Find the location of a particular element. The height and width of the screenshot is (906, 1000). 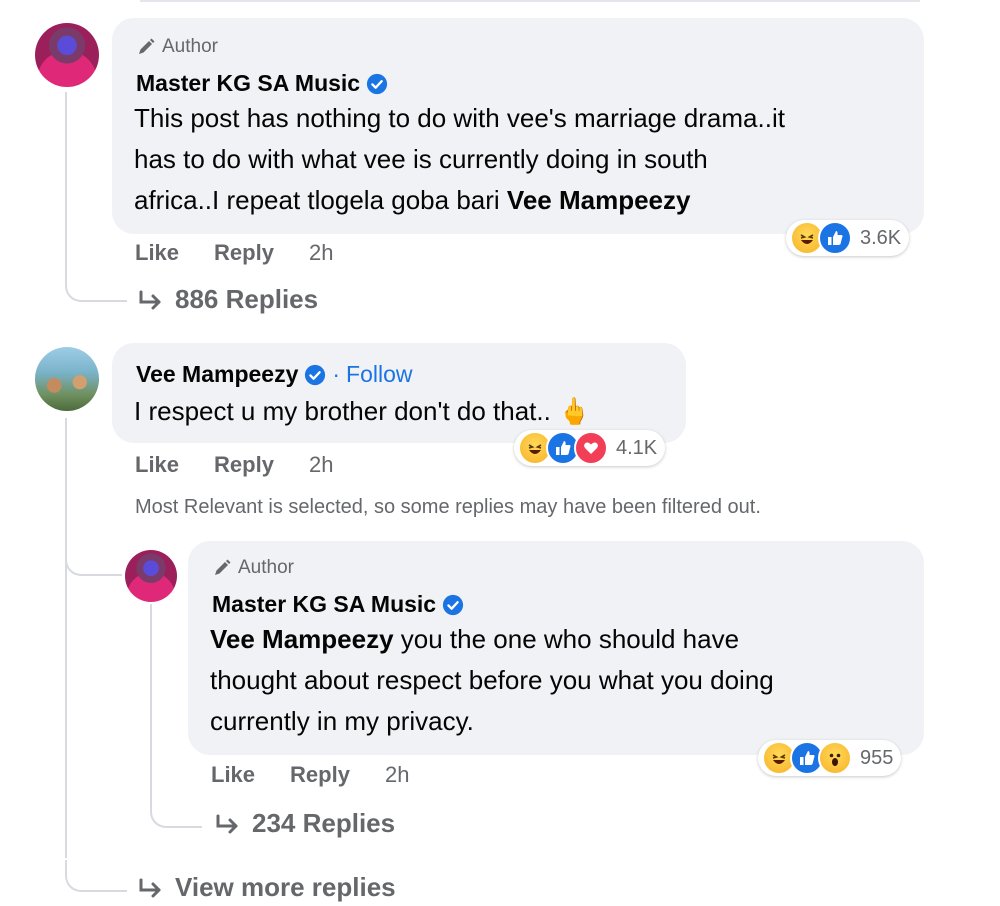

comment-line: currently in my privacy. is located at coordinates (342, 721).